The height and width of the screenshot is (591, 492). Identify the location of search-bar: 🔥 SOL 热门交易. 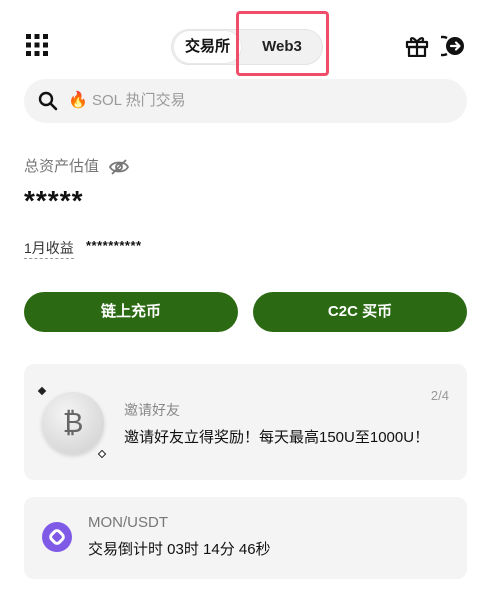
(245, 101).